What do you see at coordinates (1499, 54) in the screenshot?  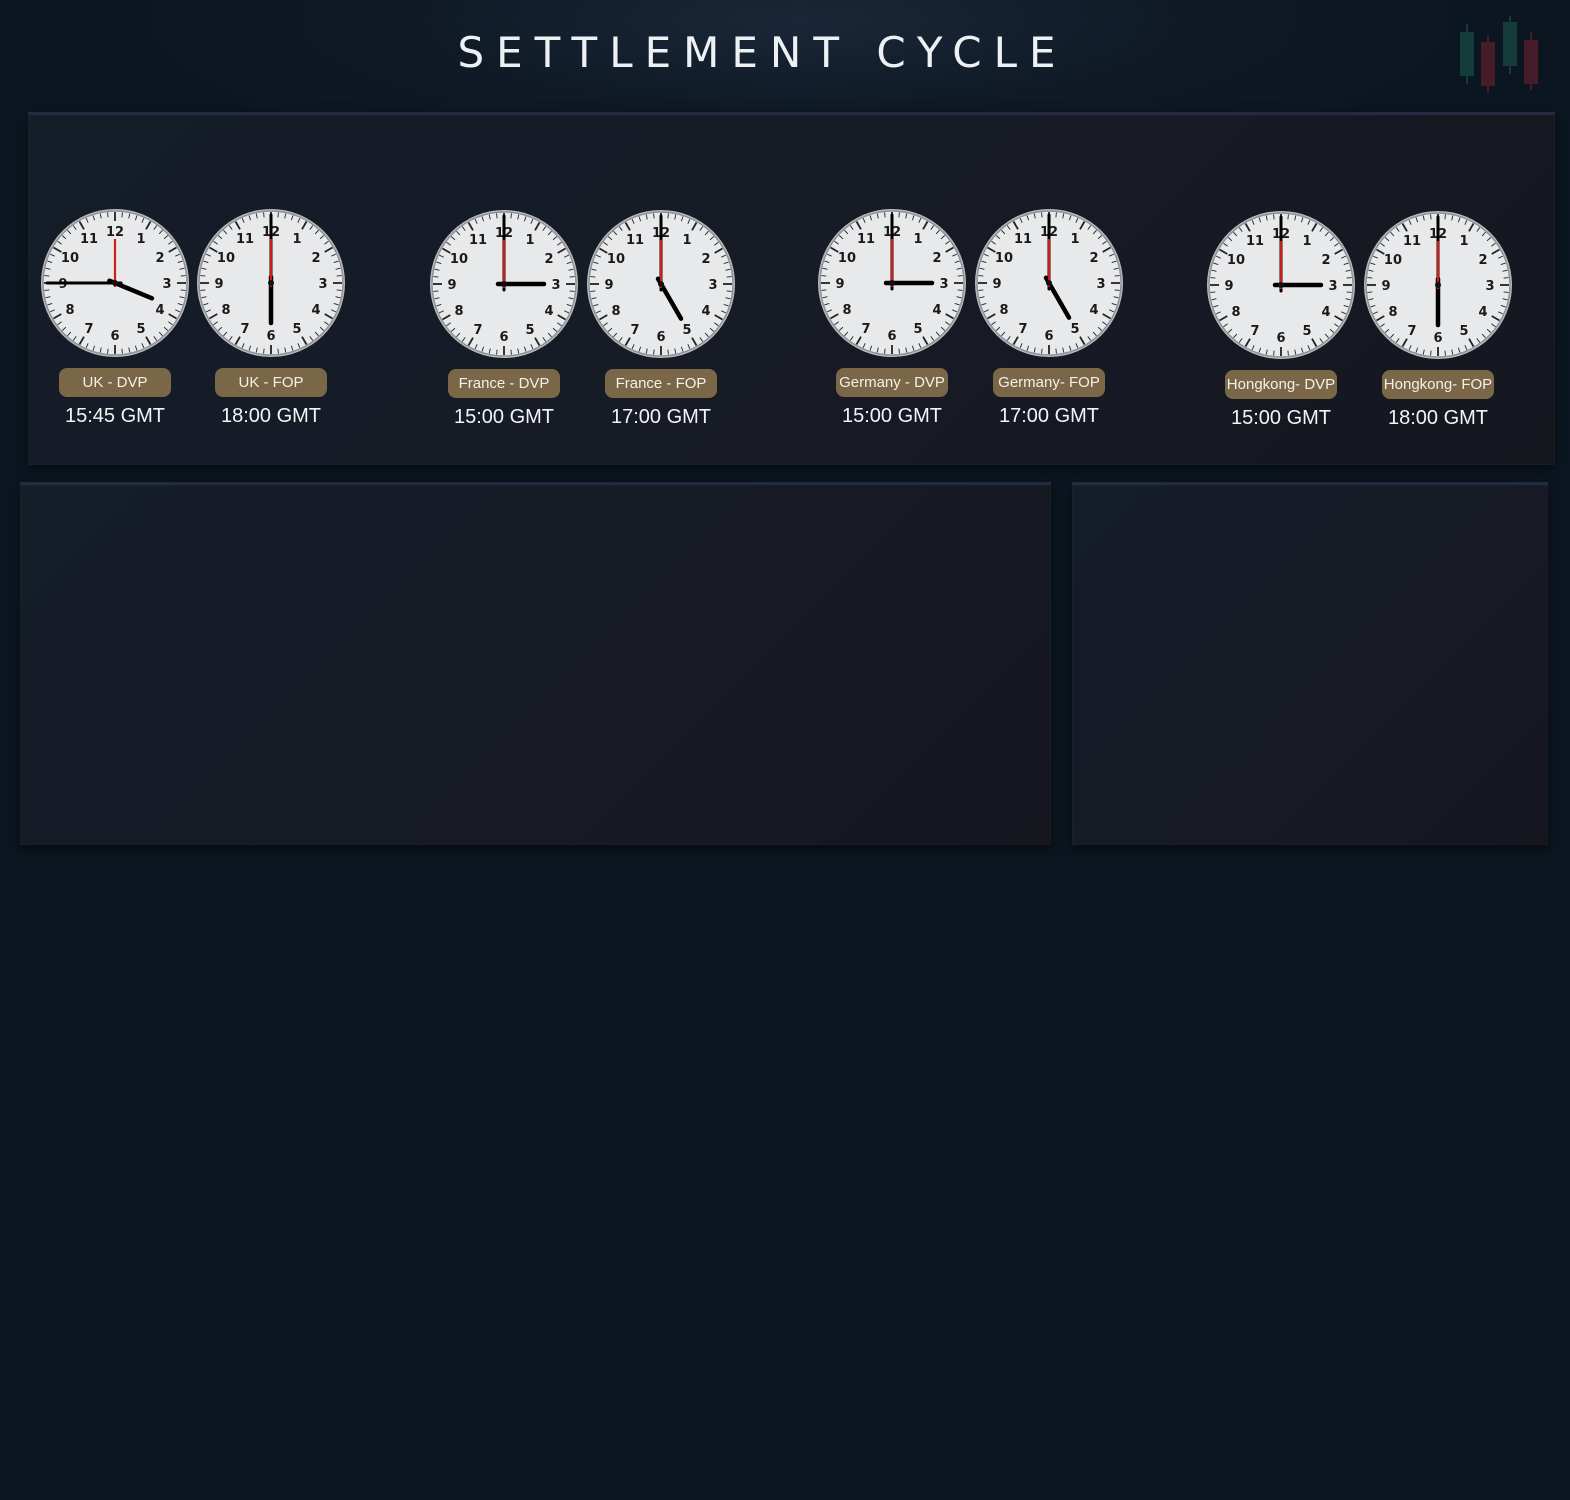 I see `candlestick-chart-icon` at bounding box center [1499, 54].